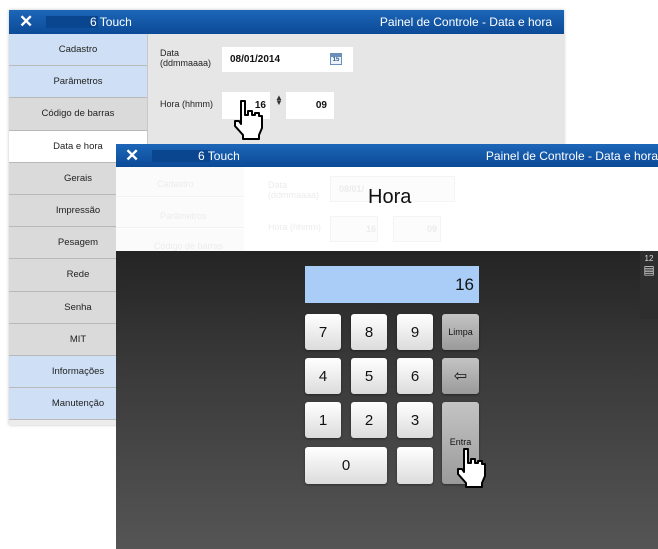 The width and height of the screenshot is (658, 549). What do you see at coordinates (432, 229) in the screenshot?
I see `ghost-minute-value: 09` at bounding box center [432, 229].